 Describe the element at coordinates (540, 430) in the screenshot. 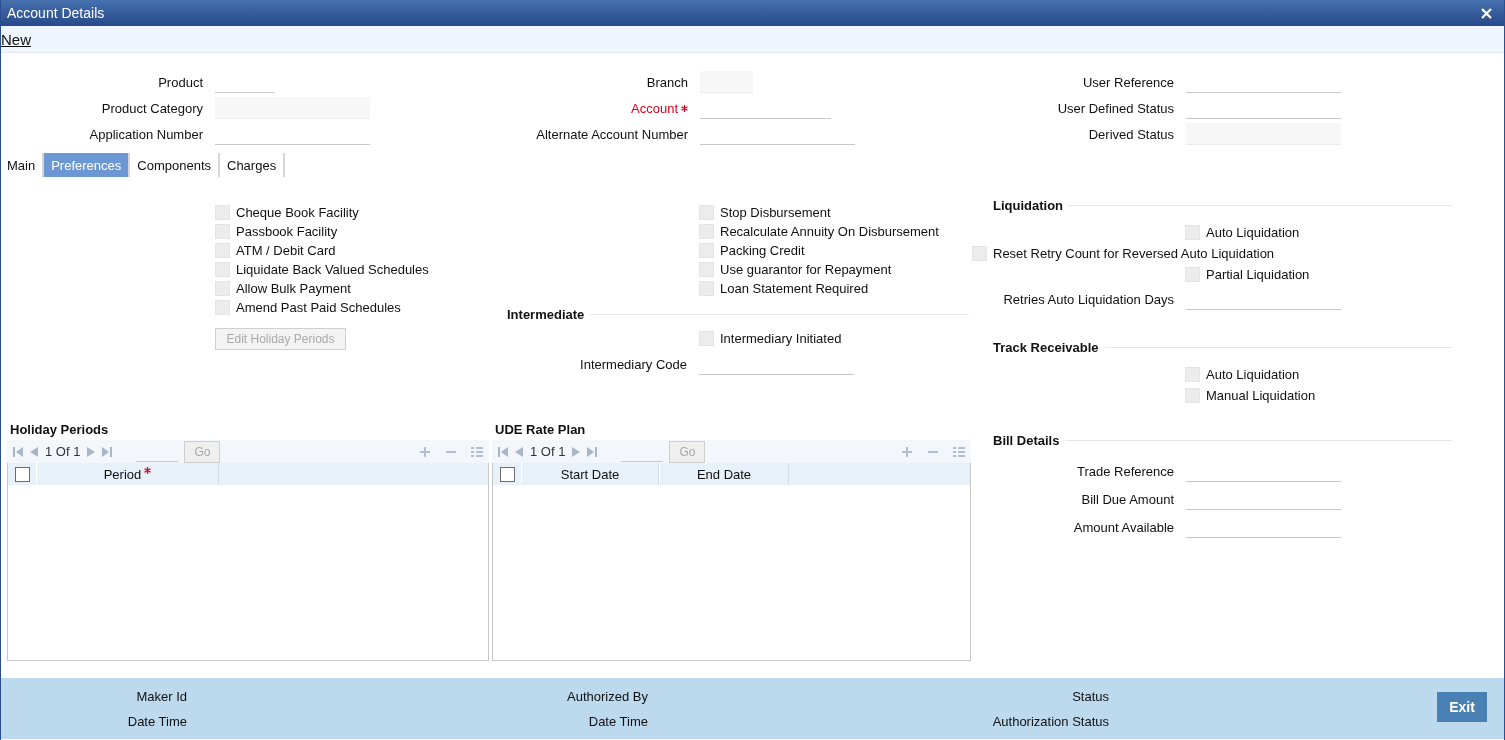

I see `section-title: UDE Rate Plan` at that location.